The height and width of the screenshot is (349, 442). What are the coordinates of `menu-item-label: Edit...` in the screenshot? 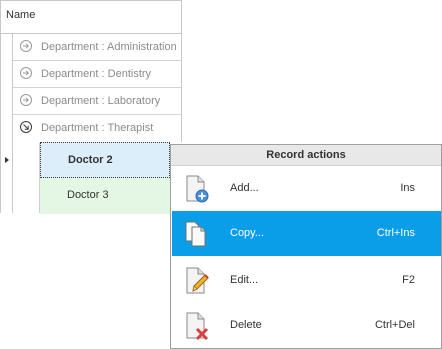 It's located at (244, 280).